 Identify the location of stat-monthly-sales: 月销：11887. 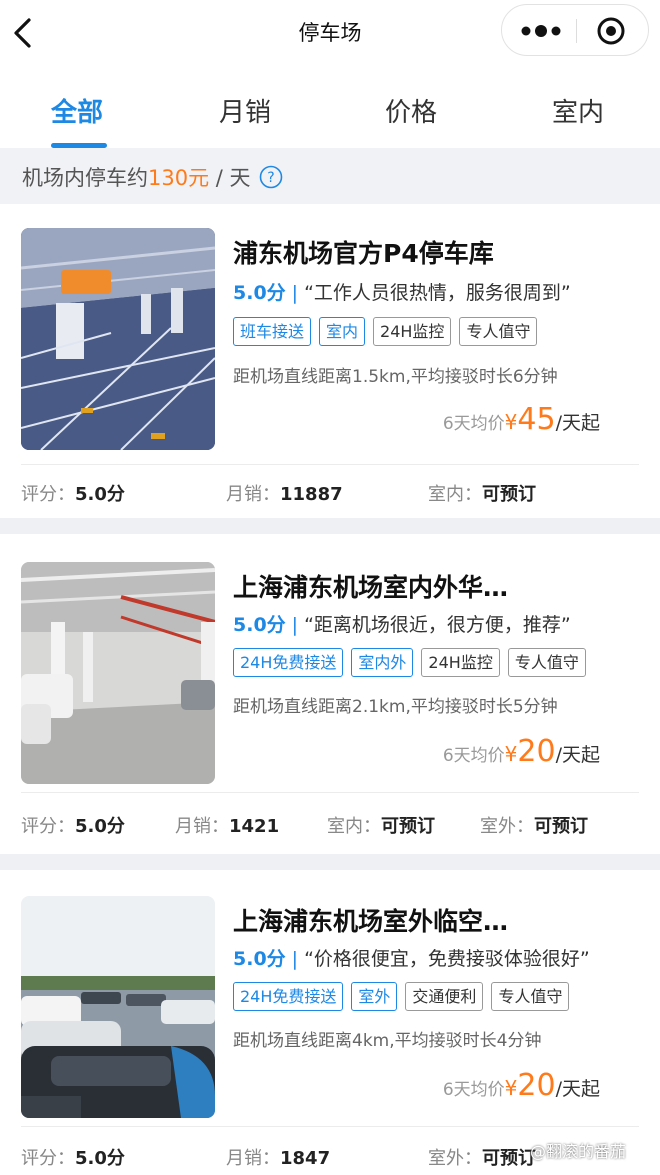
(284, 494).